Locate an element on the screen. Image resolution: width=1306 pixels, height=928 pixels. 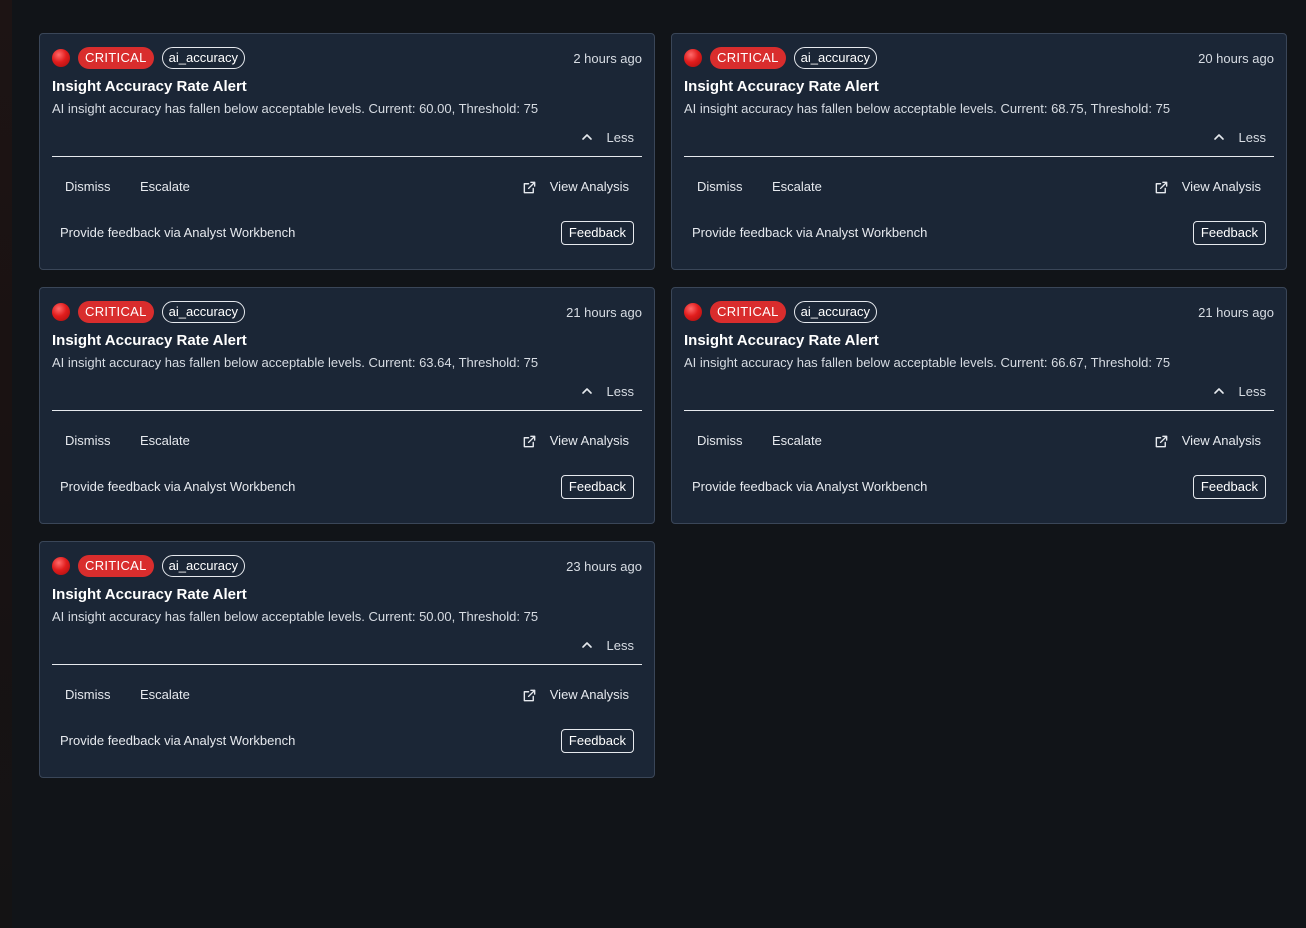
alert-header: CRITICAL ai_accuracy 20 hours ago is located at coordinates (979, 58).